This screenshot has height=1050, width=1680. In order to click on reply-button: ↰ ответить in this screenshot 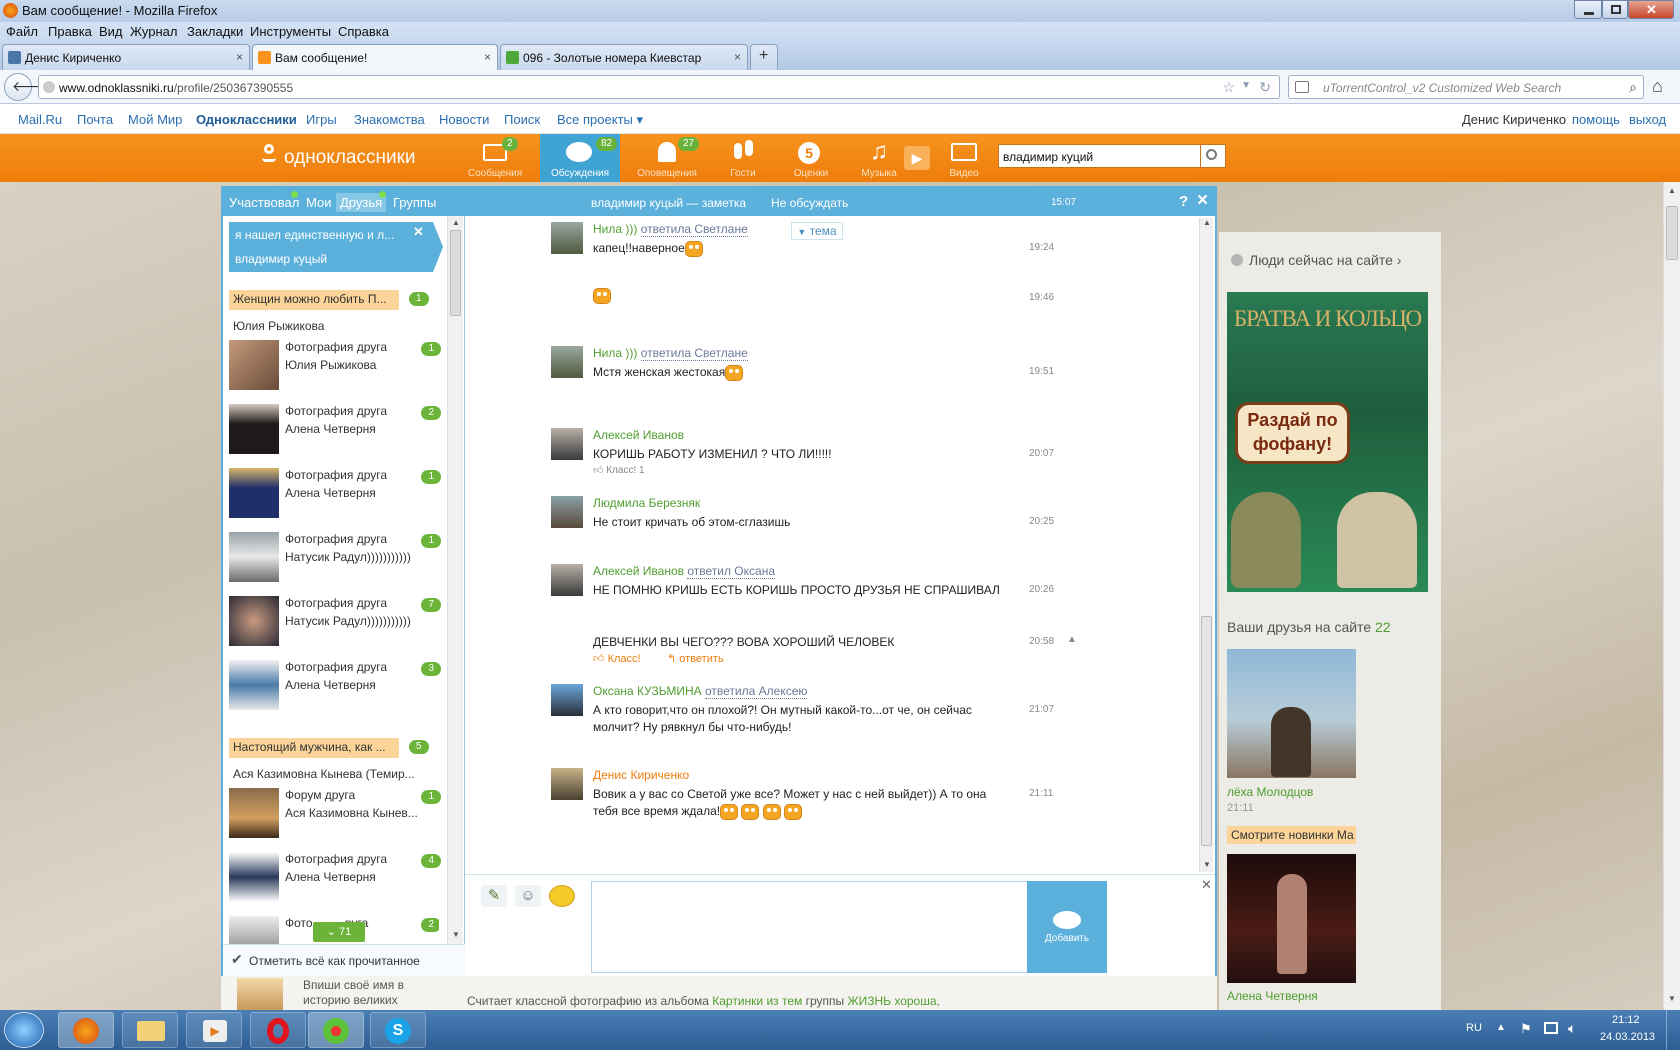, I will do `click(695, 658)`.